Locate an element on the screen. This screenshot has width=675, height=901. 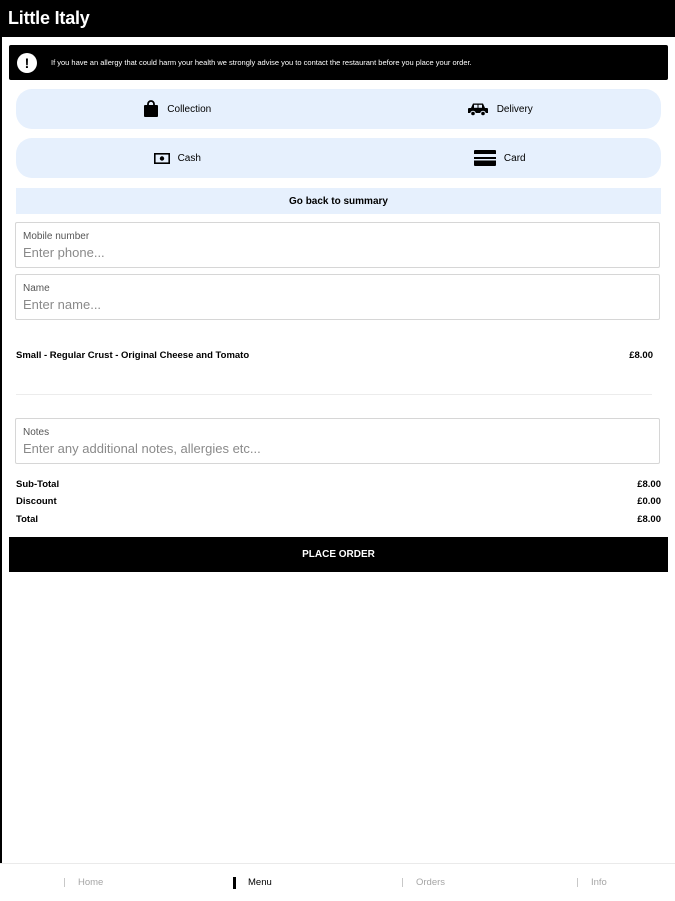
cash-option: Cash is located at coordinates (177, 158).